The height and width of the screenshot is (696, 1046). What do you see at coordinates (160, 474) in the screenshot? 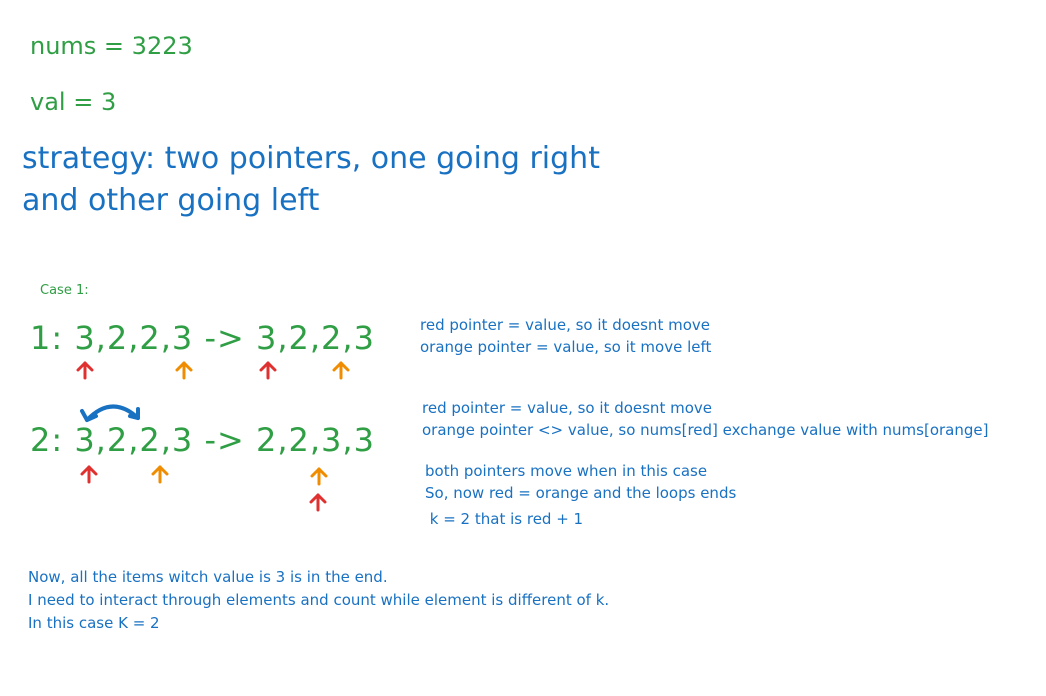
I see `step2-orange-pointer-left-icon` at bounding box center [160, 474].